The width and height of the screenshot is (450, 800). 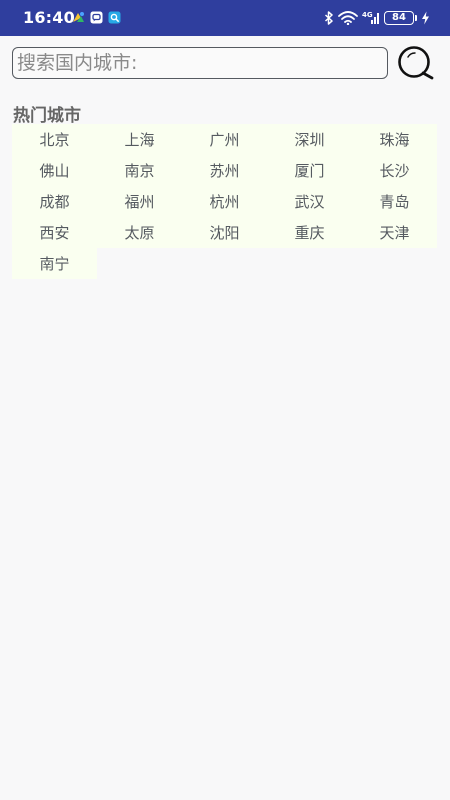 I want to click on hot-cities-title: 热门城市, so click(x=47, y=116).